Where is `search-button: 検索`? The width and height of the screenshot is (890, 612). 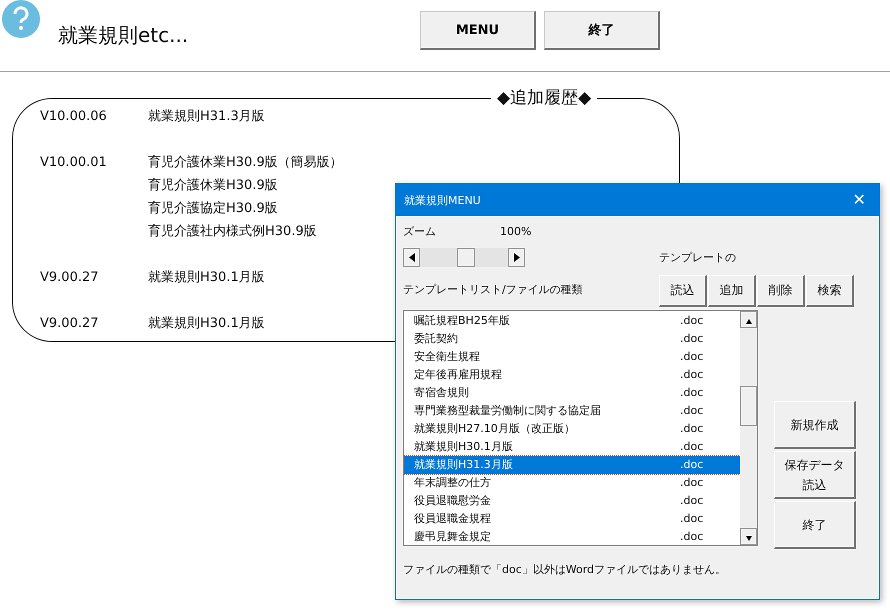
search-button: 検索 is located at coordinates (830, 291).